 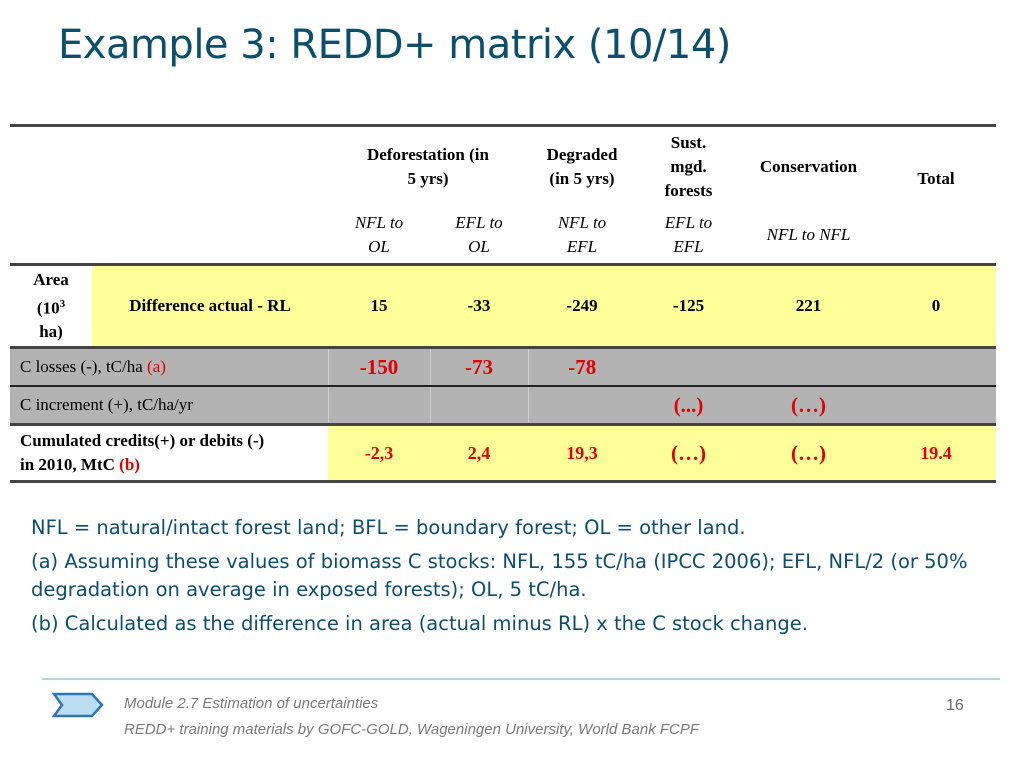 What do you see at coordinates (78, 705) in the screenshot?
I see `chevron-arrow-icon` at bounding box center [78, 705].